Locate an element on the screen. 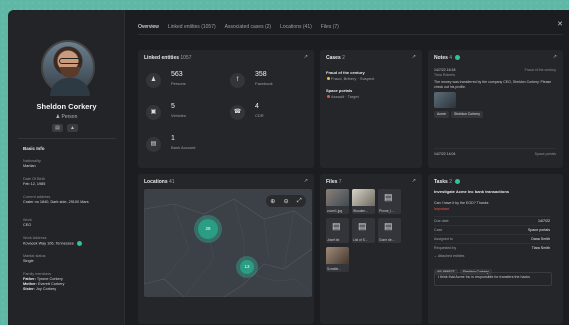  stat-facebook: f 358 Facebook is located at coordinates (265, 82).